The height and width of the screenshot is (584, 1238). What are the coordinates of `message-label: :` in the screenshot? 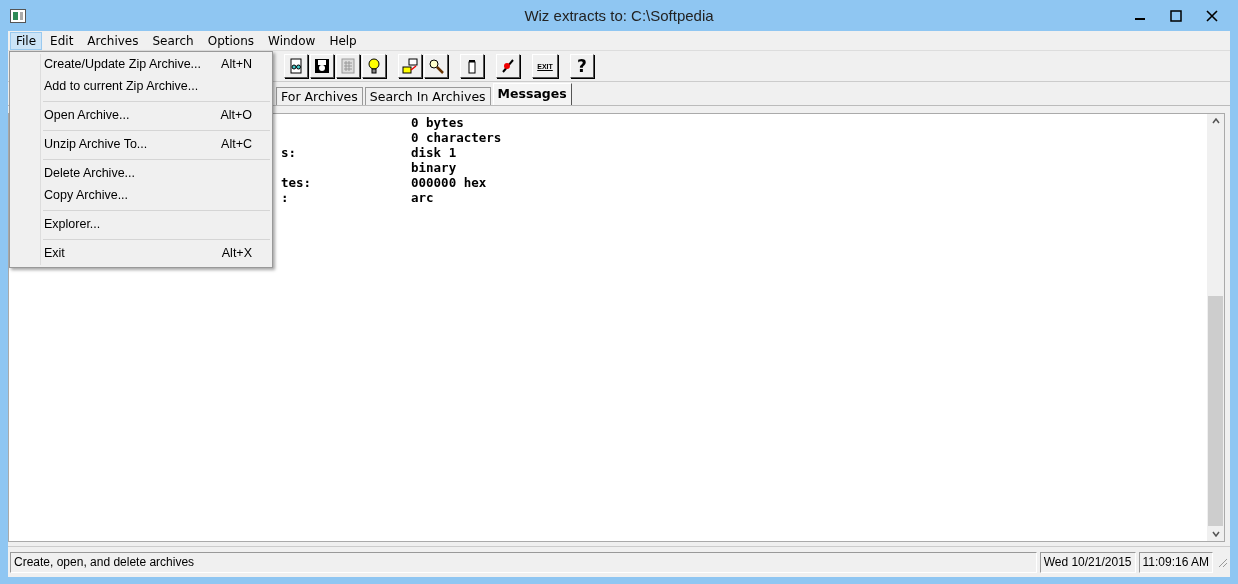 It's located at (285, 197).